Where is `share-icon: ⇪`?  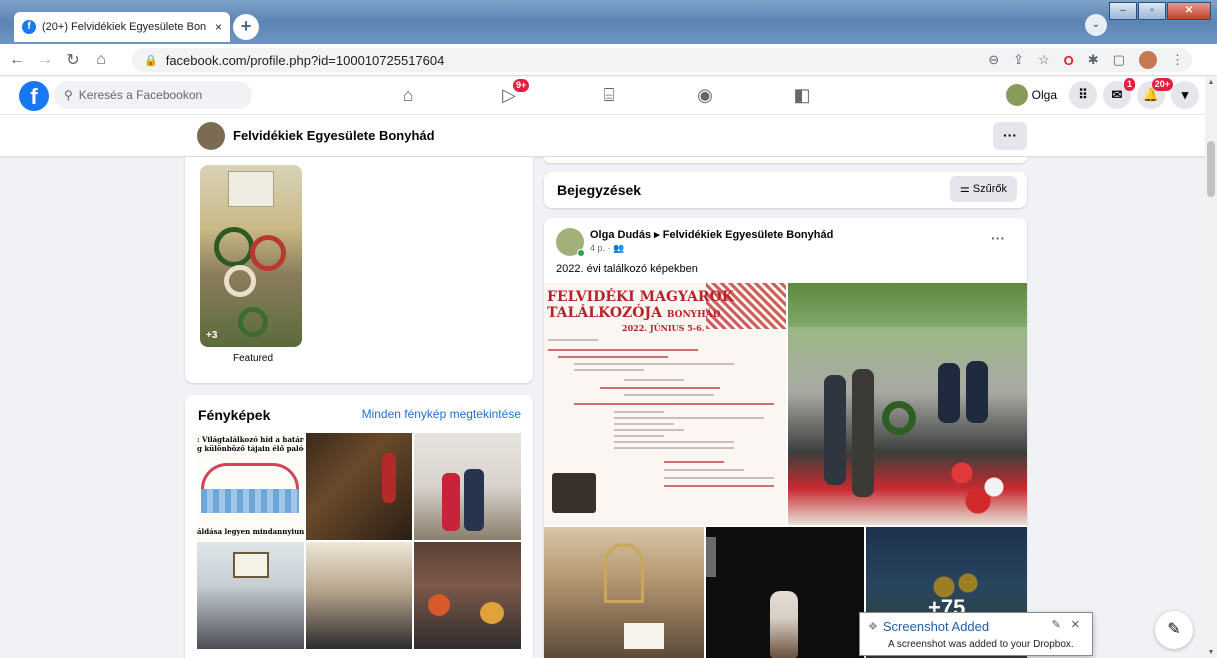 share-icon: ⇪ is located at coordinates (1018, 60).